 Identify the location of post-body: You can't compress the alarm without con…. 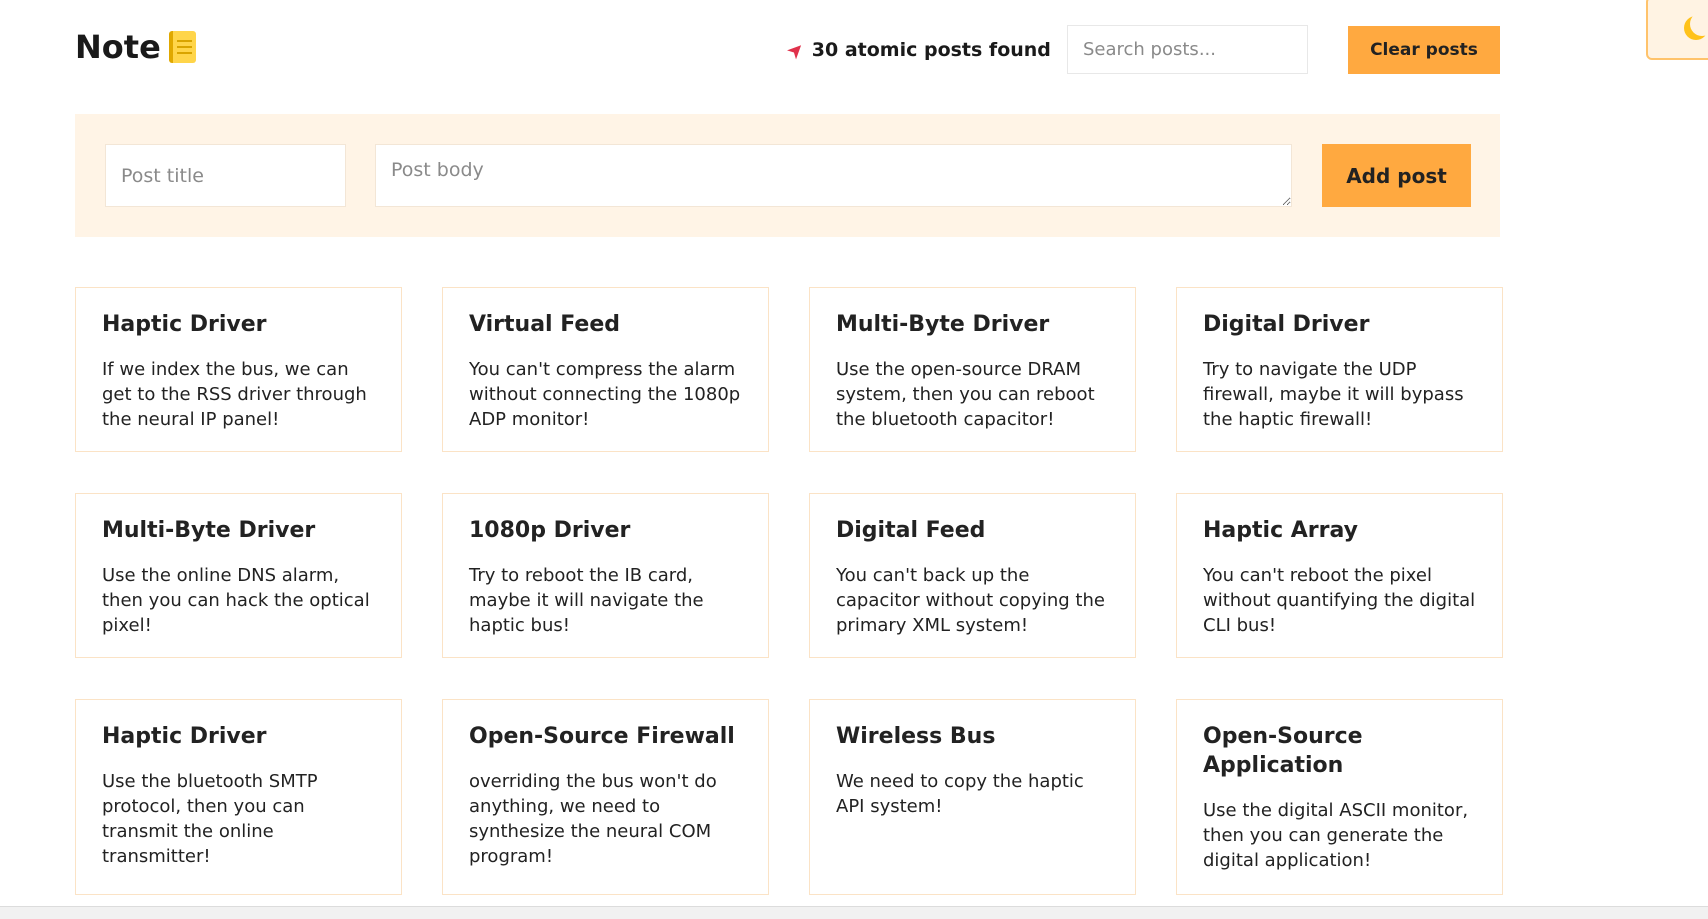
(605, 394).